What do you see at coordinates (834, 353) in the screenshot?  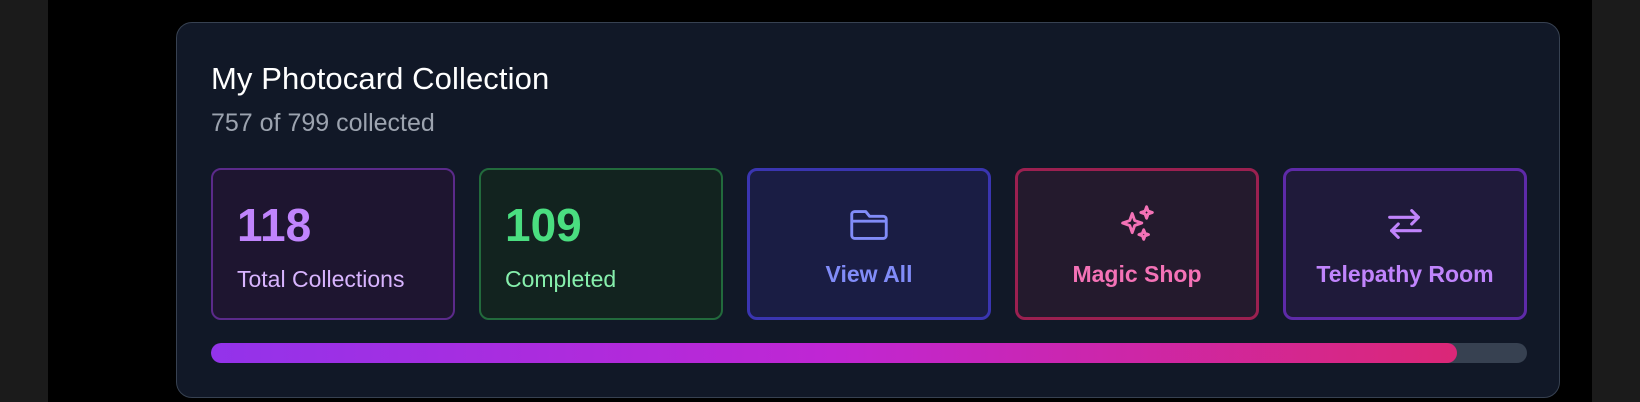 I see `collection-progress-fill` at bounding box center [834, 353].